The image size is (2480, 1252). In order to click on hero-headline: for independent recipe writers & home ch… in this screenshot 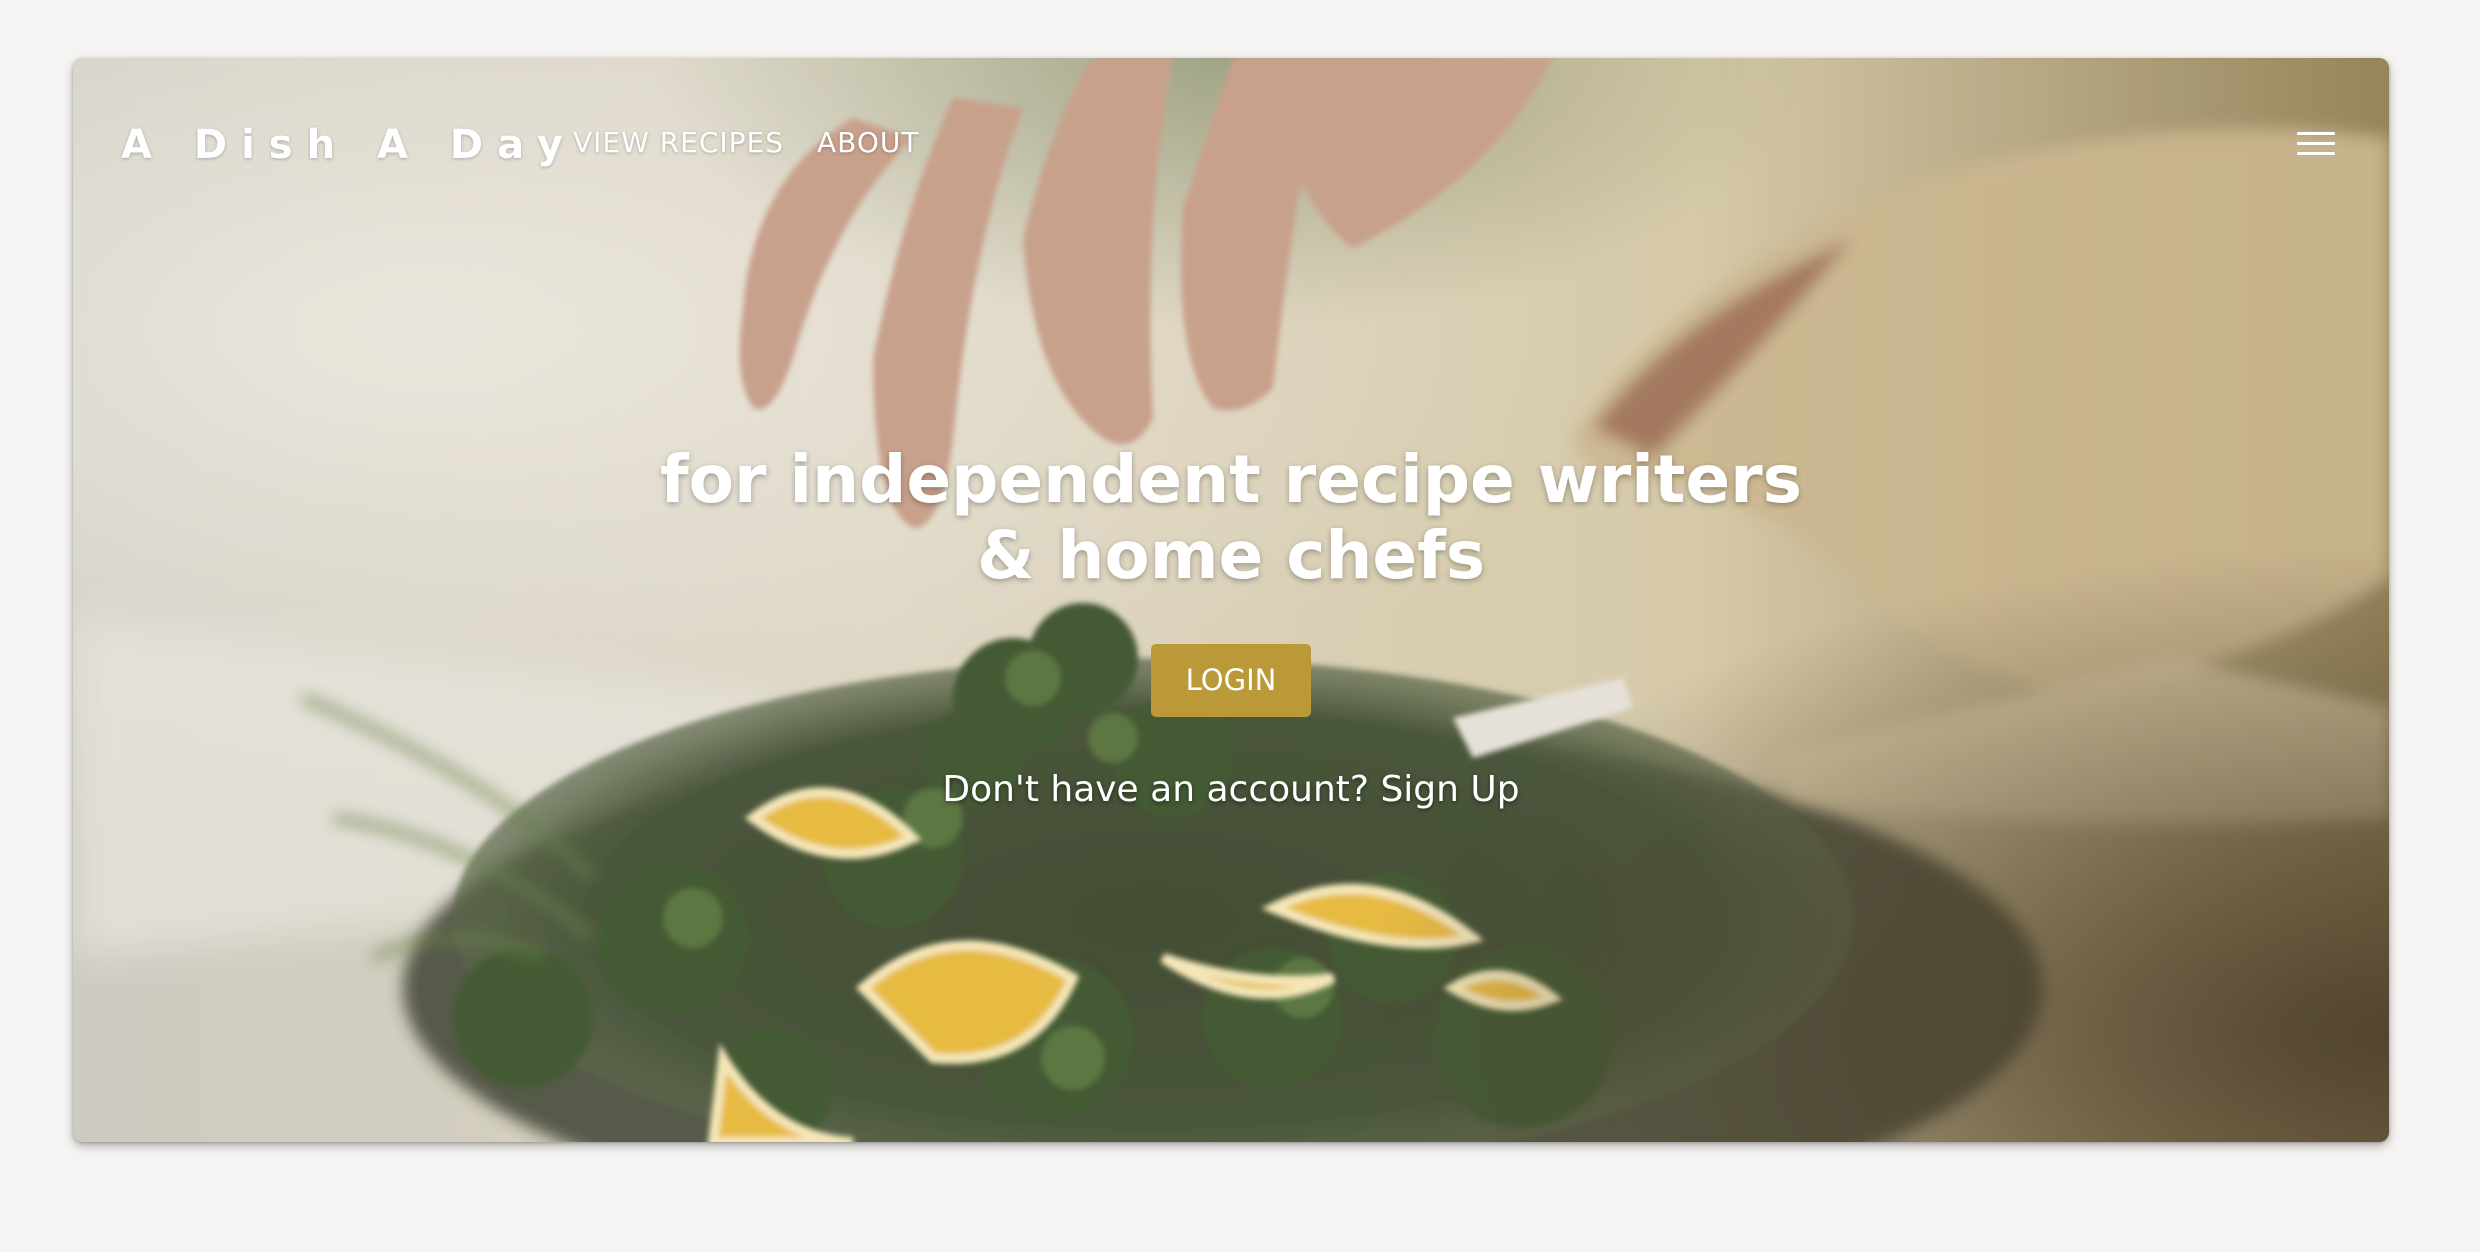, I will do `click(1231, 518)`.